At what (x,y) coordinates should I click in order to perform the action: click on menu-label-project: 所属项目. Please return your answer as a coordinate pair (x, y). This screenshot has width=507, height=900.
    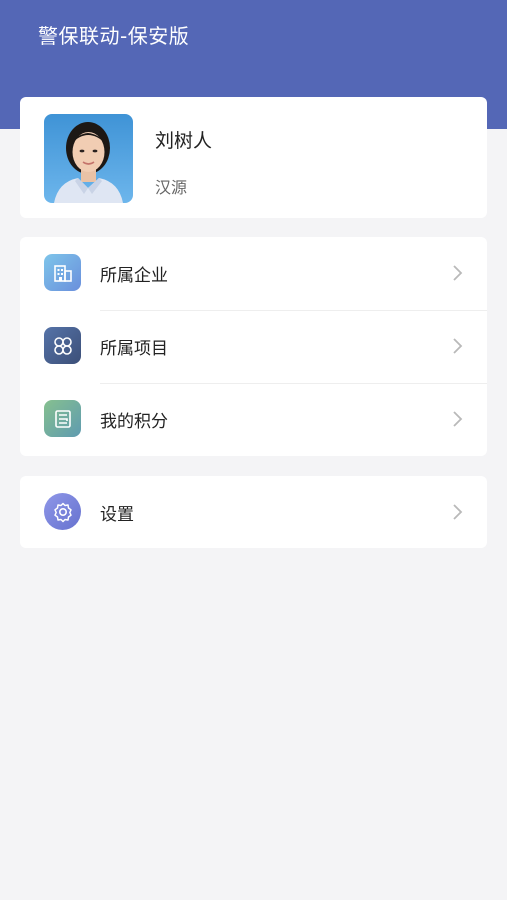
    Looking at the image, I should click on (134, 349).